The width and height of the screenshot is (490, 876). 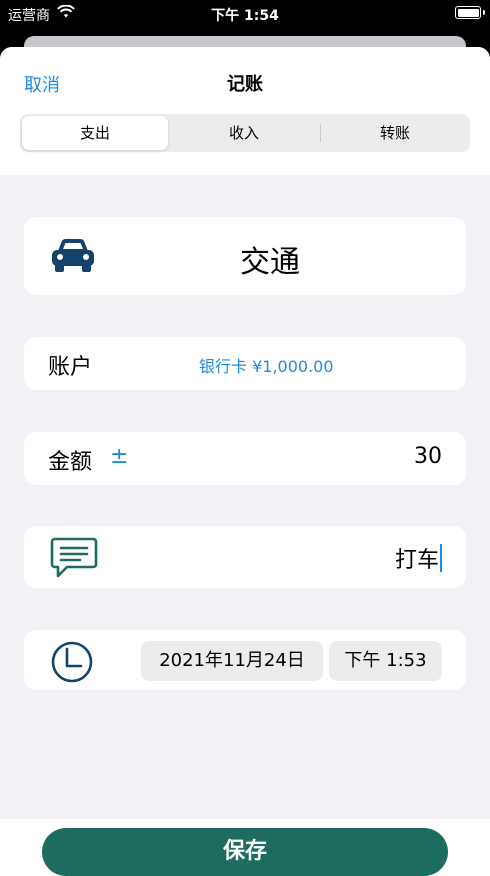 I want to click on note-row: 打车, so click(x=245, y=557).